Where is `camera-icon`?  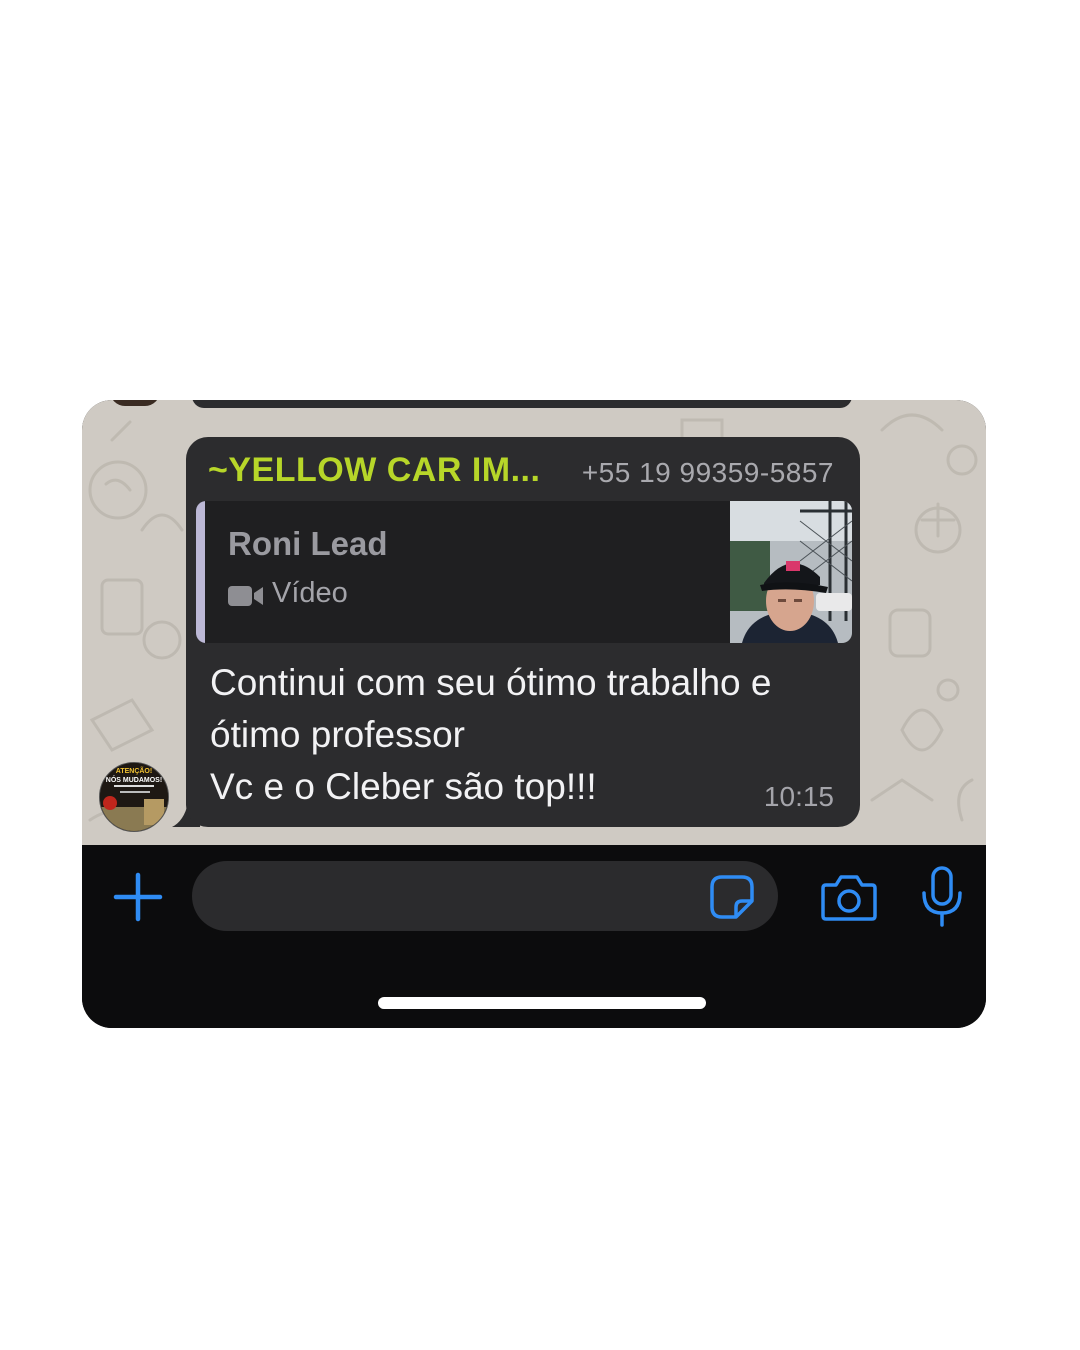 camera-icon is located at coordinates (849, 898).